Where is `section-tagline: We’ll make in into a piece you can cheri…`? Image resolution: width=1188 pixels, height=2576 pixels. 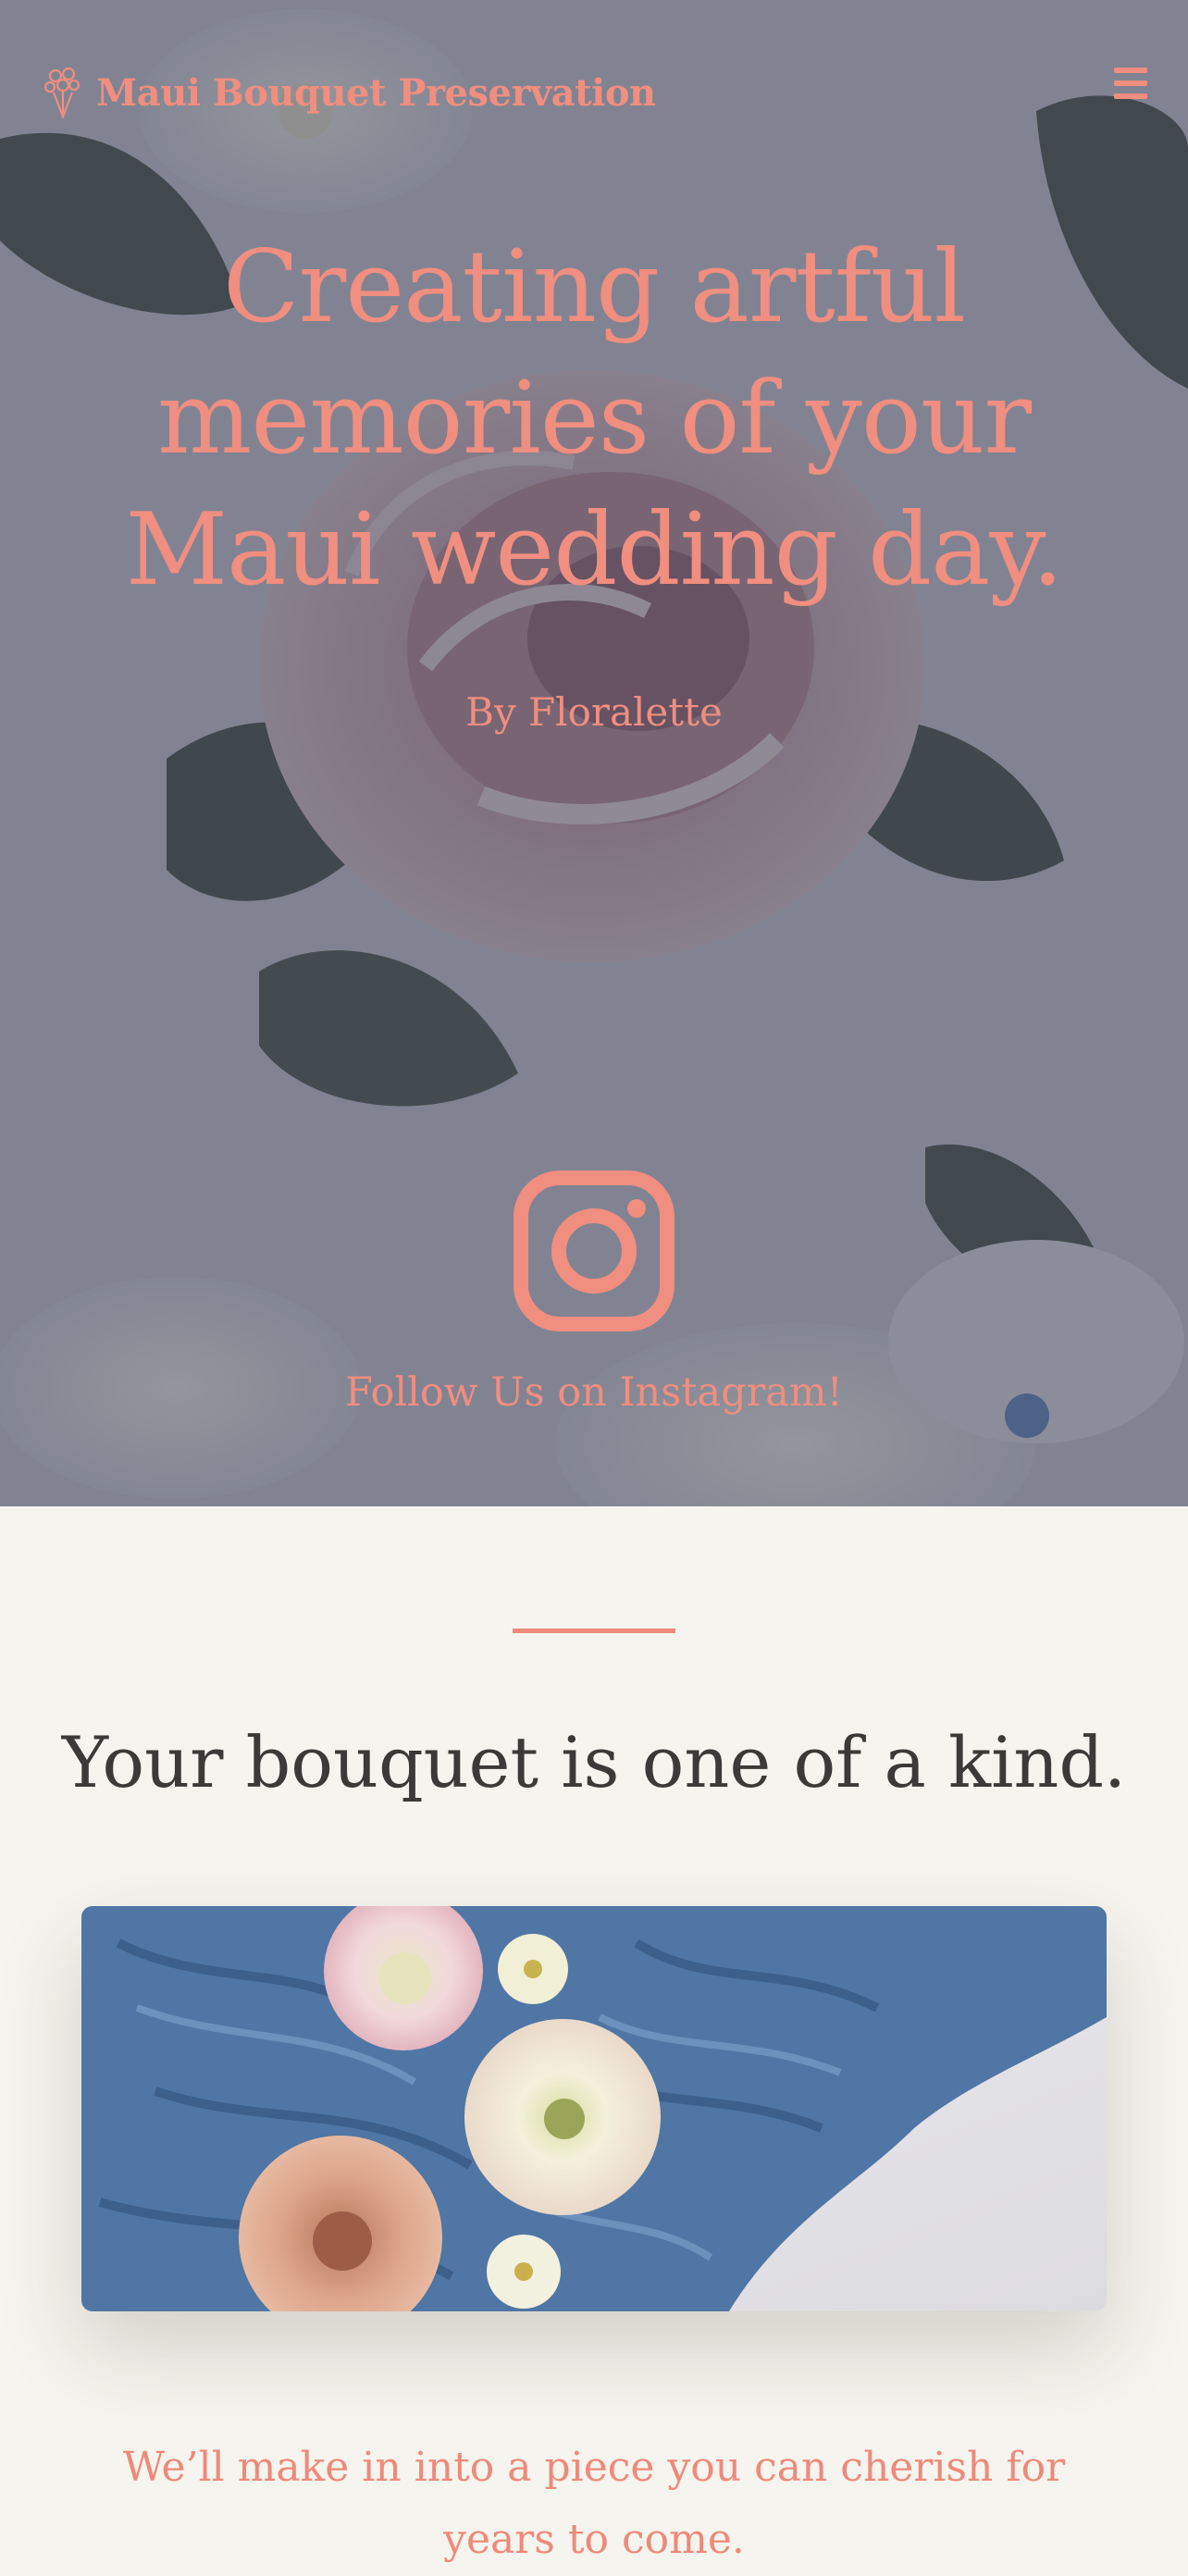 section-tagline: We’ll make in into a piece you can cheri… is located at coordinates (594, 2504).